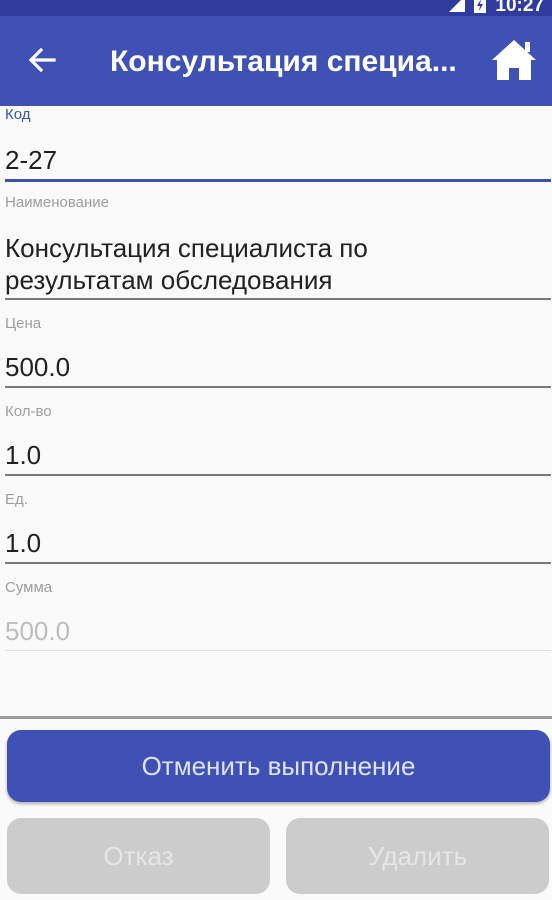 This screenshot has width=552, height=900. What do you see at coordinates (276, 8) in the screenshot?
I see `status-bar: 10:27` at bounding box center [276, 8].